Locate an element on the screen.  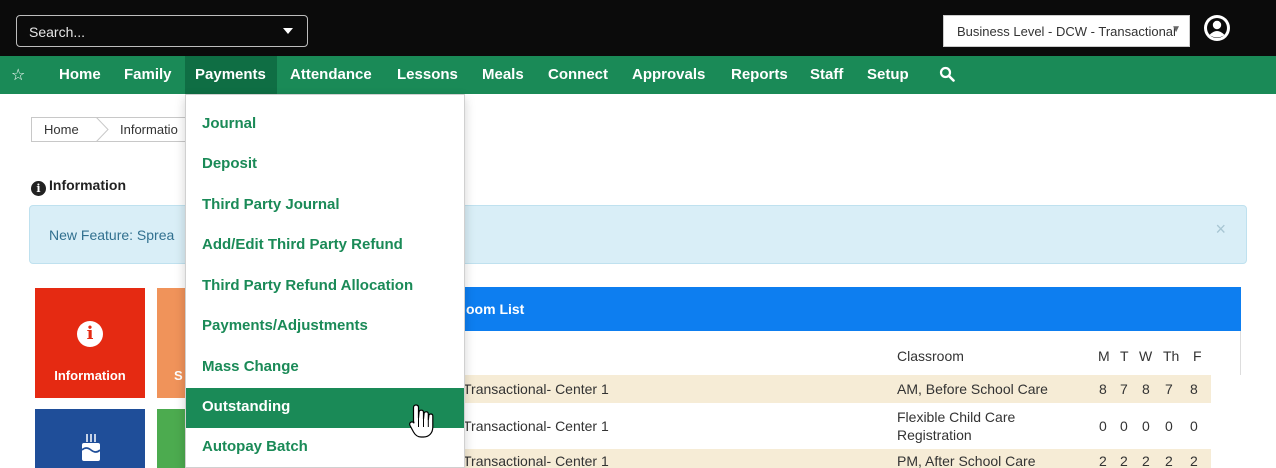
nav-meals: Meals is located at coordinates (503, 74).